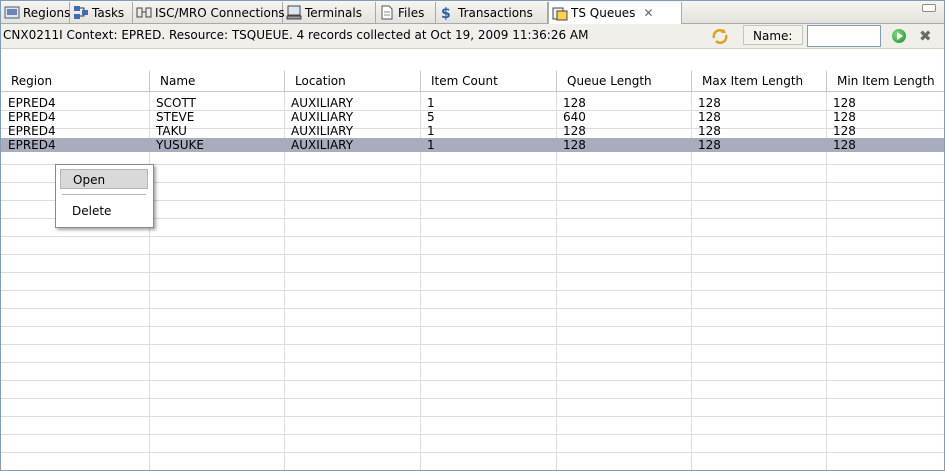 Image resolution: width=945 pixels, height=471 pixels. What do you see at coordinates (108, 12) in the screenshot?
I see `tab-label: Tasks` at bounding box center [108, 12].